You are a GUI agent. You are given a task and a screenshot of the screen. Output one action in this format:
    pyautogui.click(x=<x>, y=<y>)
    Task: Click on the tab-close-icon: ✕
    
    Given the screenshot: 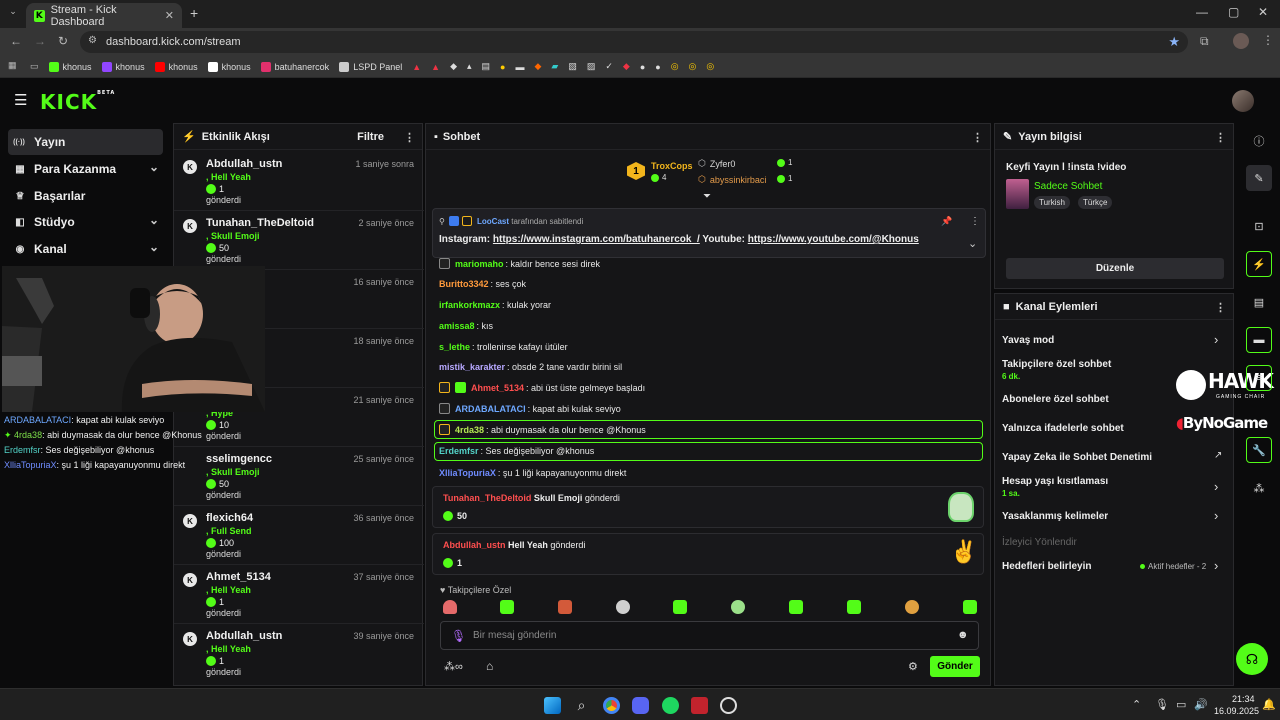 What is the action you would take?
    pyautogui.click(x=169, y=15)
    